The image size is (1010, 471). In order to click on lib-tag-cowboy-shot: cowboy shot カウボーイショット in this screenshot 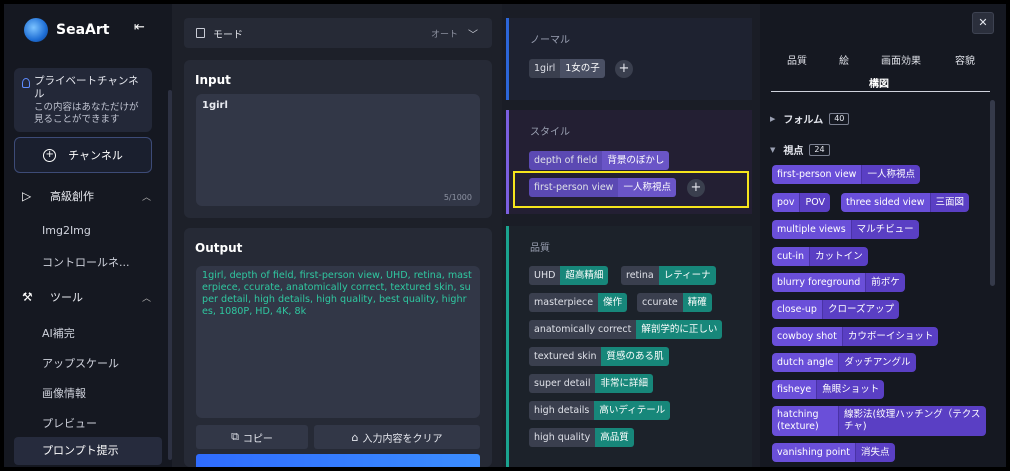, I will do `click(855, 336)`.